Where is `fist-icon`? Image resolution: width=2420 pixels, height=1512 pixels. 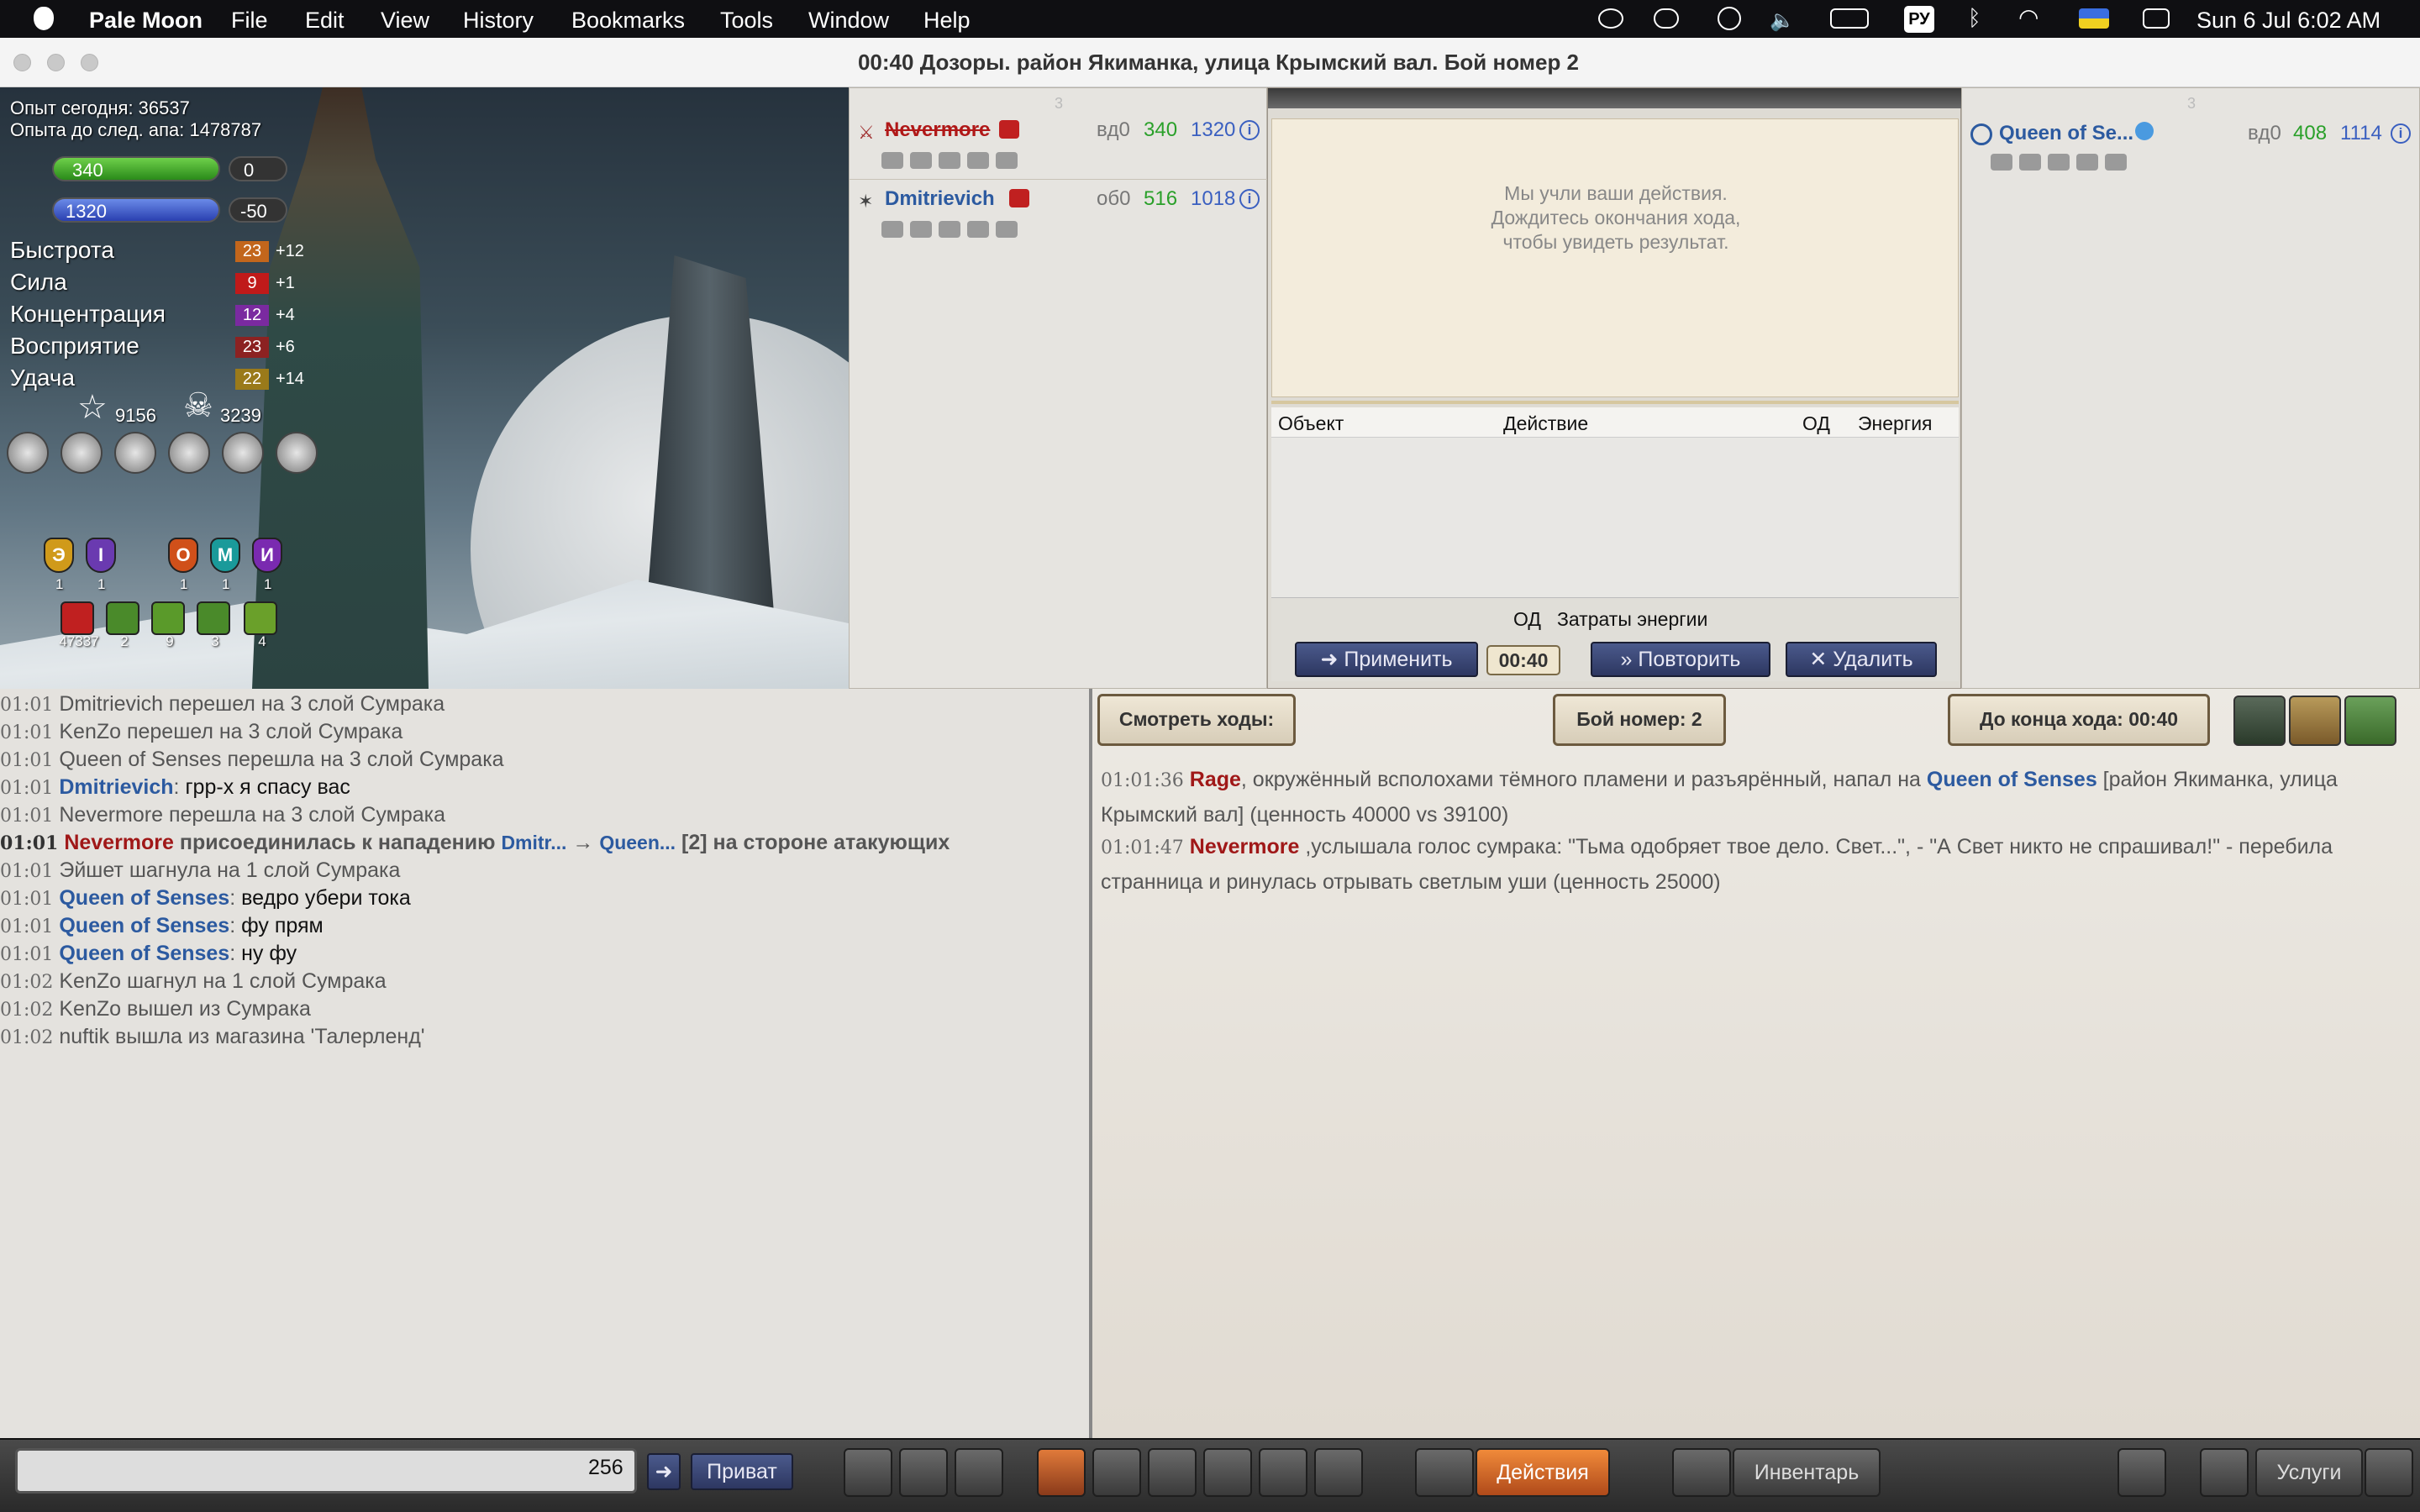 fist-icon is located at coordinates (1444, 1472).